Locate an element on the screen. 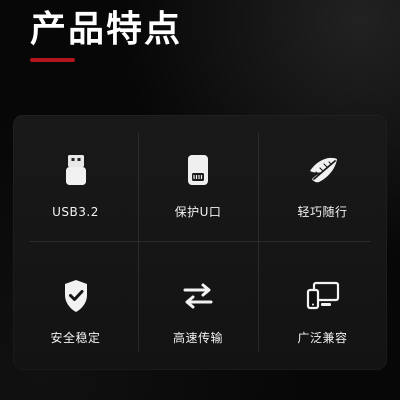 The height and width of the screenshot is (400, 400). devices-icon is located at coordinates (323, 296).